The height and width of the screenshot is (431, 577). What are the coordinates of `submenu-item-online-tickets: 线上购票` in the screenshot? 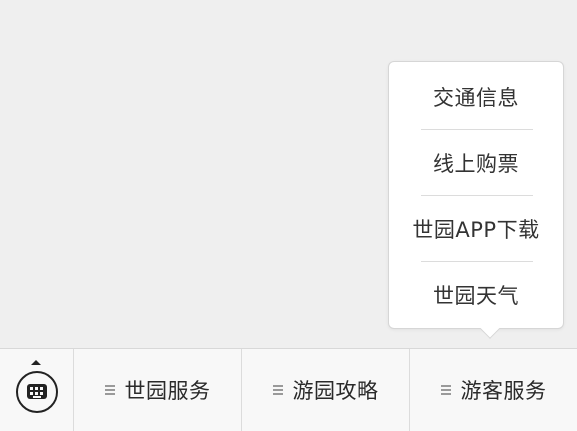 It's located at (476, 163).